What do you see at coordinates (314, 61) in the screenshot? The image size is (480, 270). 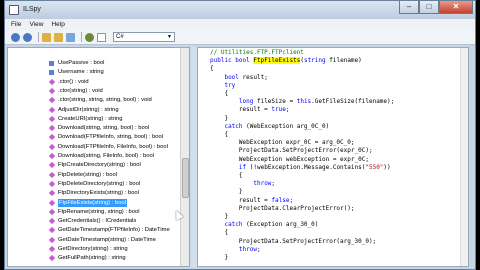 I see `code-token: string` at bounding box center [314, 61].